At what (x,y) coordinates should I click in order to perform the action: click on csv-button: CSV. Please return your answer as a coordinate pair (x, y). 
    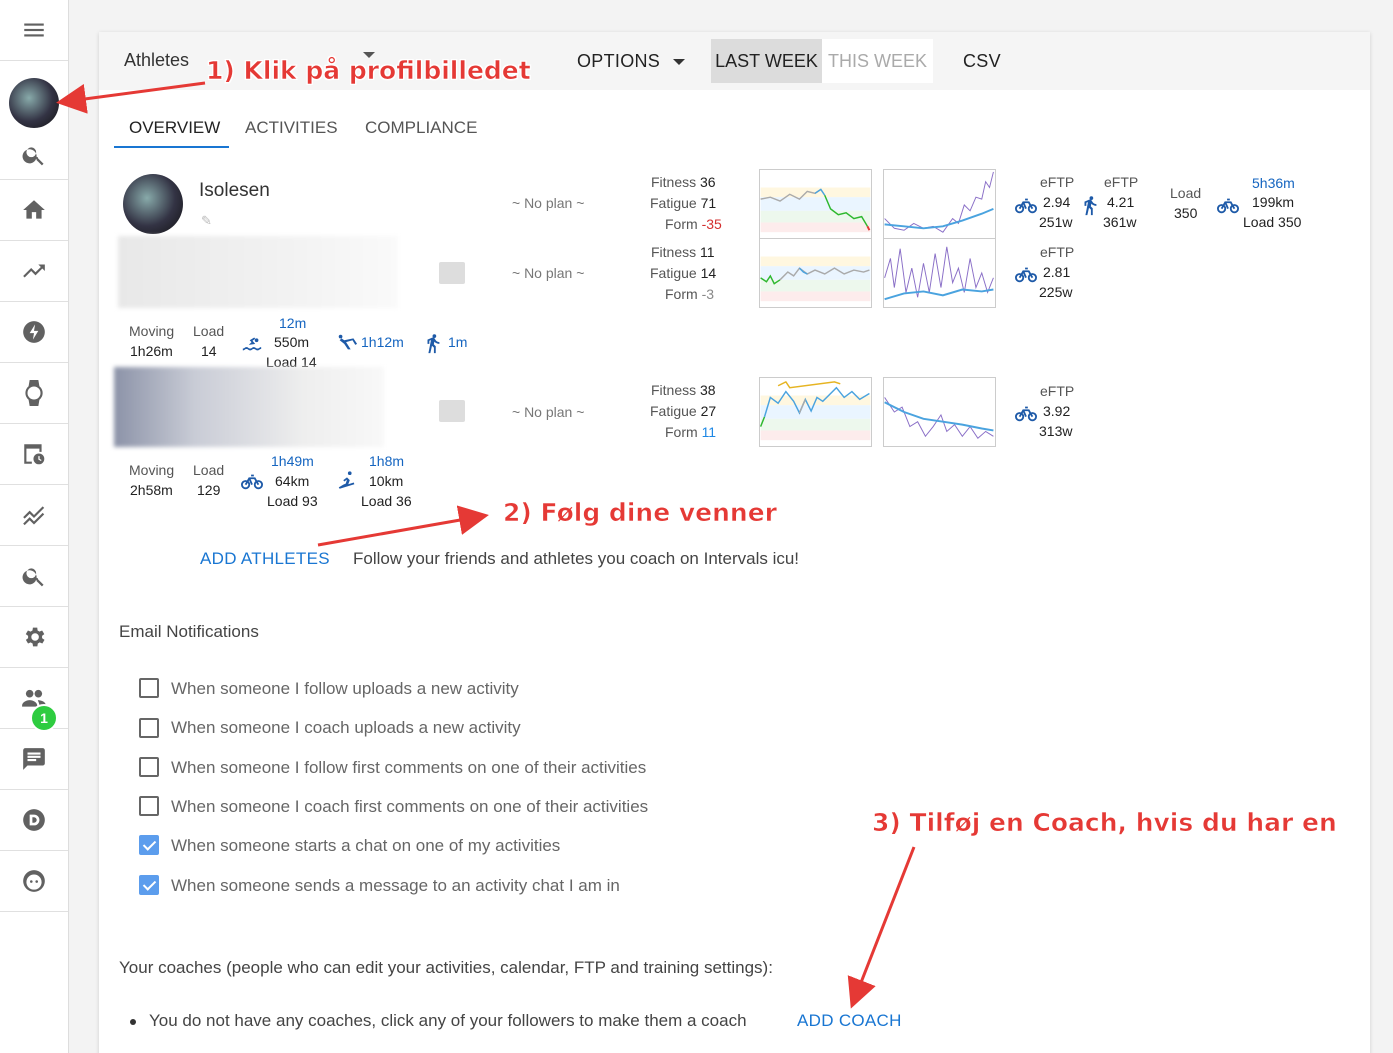
    Looking at the image, I should click on (982, 61).